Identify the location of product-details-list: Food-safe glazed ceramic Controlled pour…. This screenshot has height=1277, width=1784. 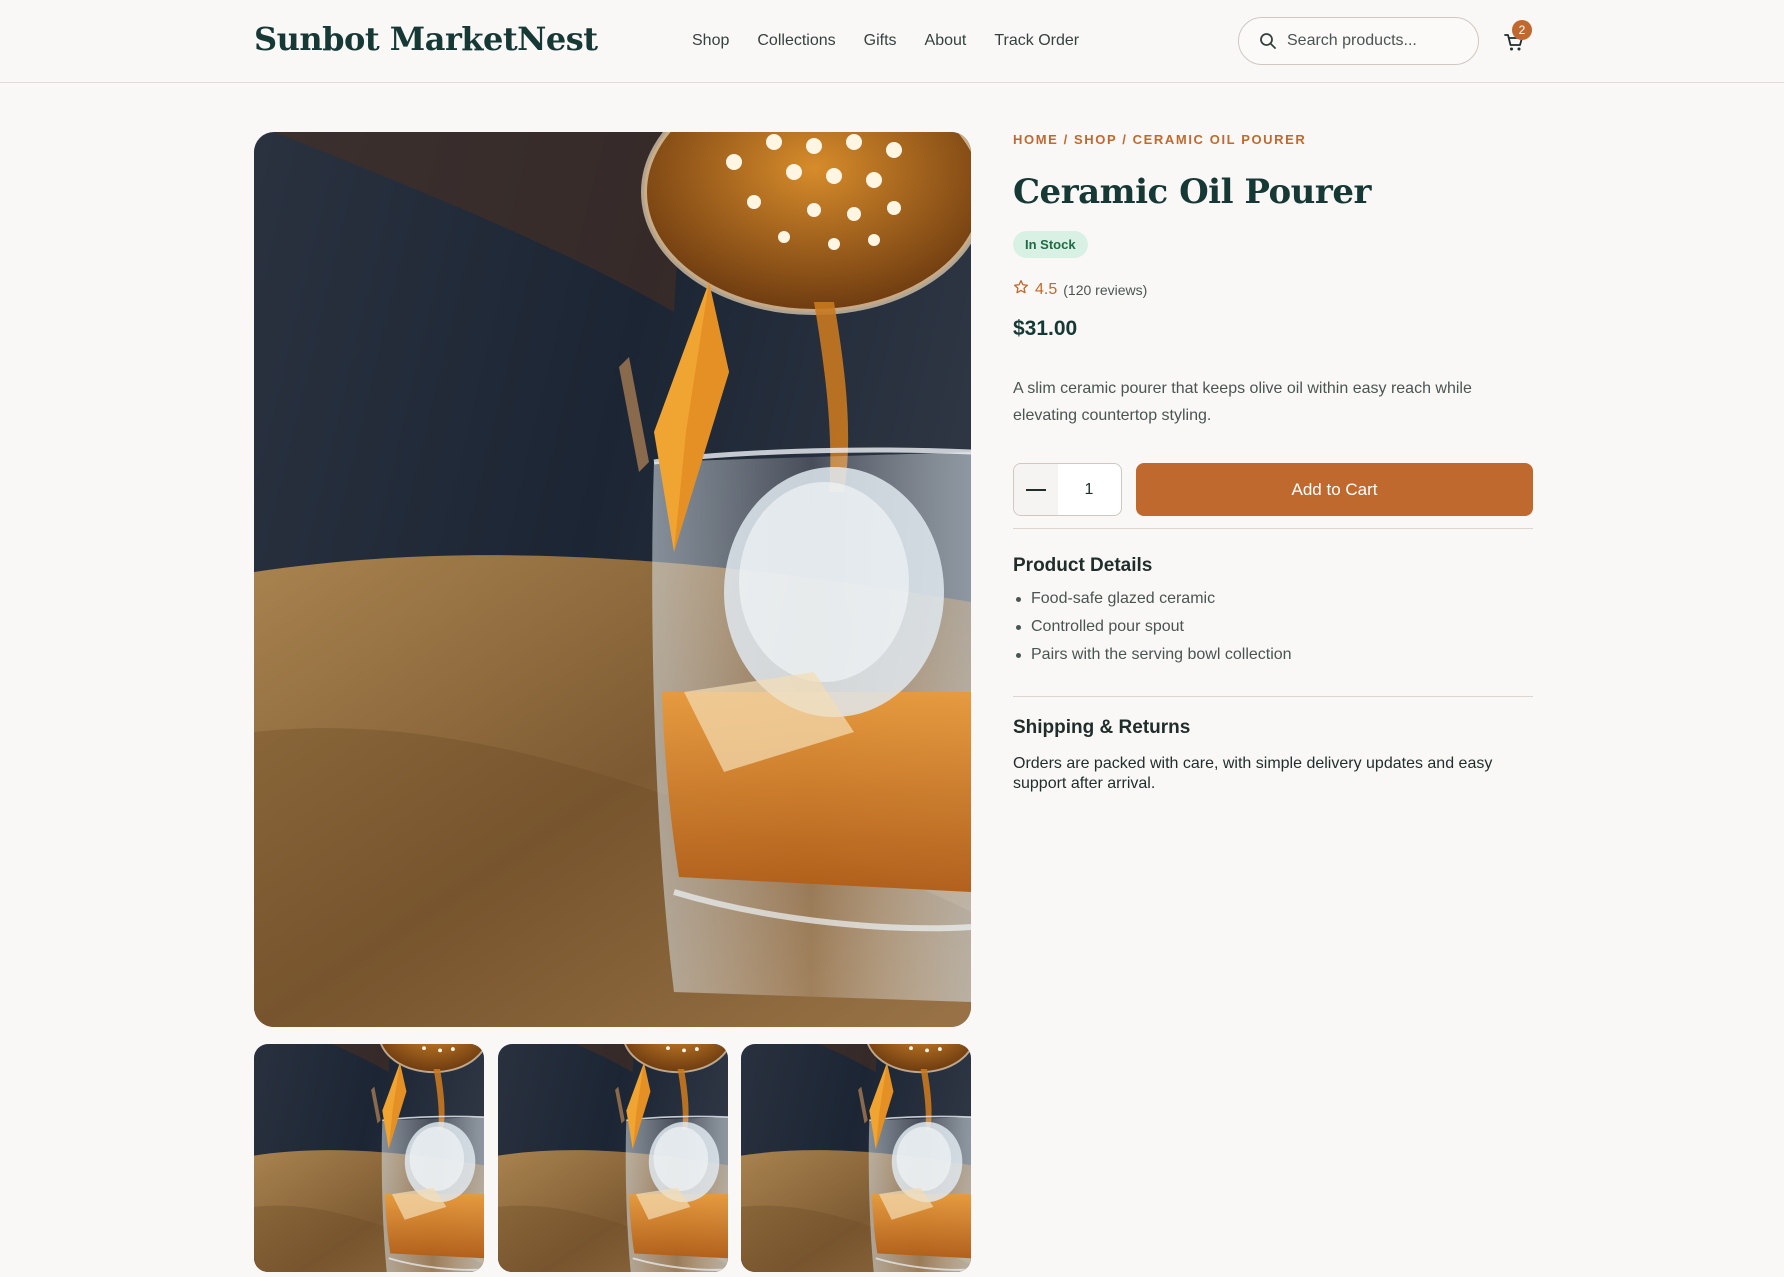
(1152, 627).